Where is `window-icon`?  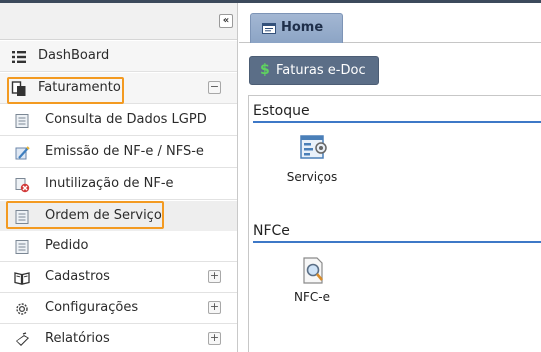 window-icon is located at coordinates (269, 28).